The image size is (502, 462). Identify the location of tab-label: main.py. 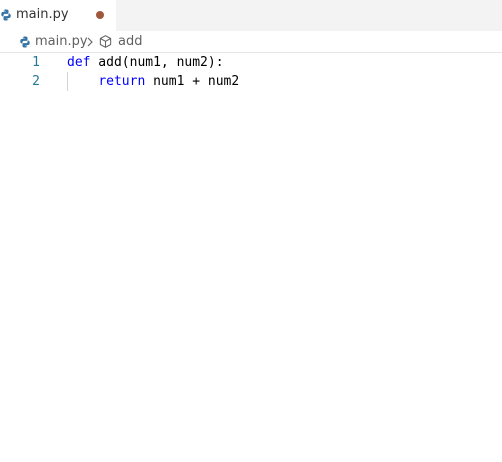
(42, 14).